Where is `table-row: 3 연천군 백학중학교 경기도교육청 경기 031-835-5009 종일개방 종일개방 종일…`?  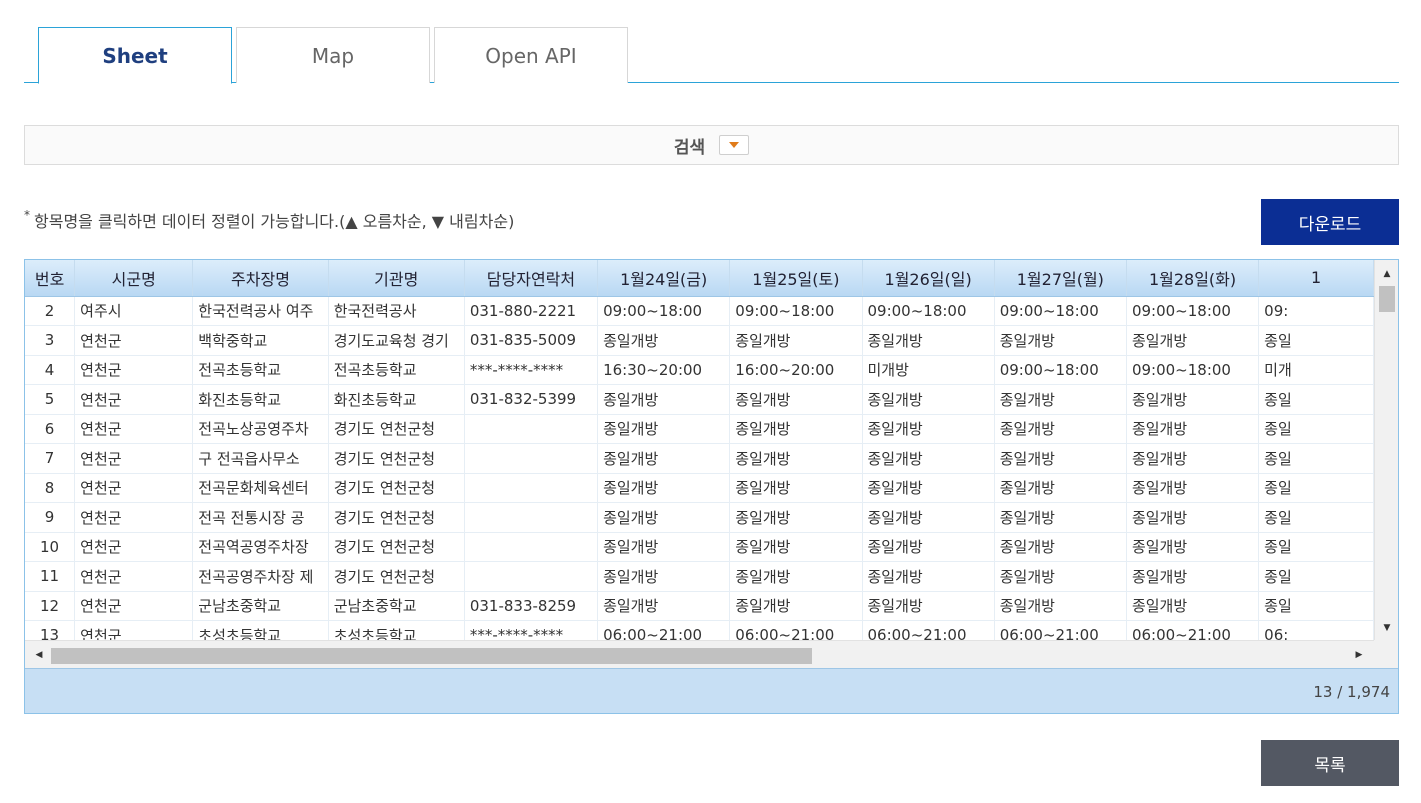 table-row: 3 연천군 백학중학교 경기도교육청 경기 031-835-5009 종일개방 종일개방 종일… is located at coordinates (699, 340).